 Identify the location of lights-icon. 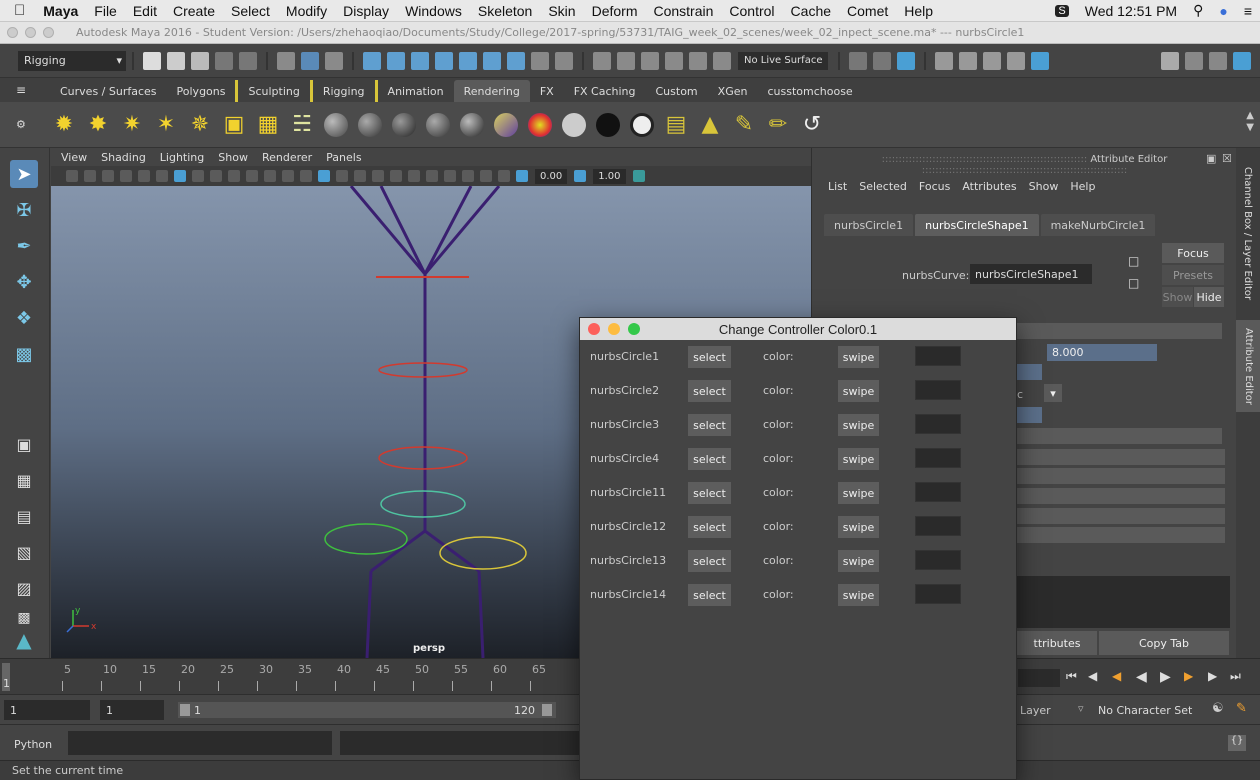
(378, 176).